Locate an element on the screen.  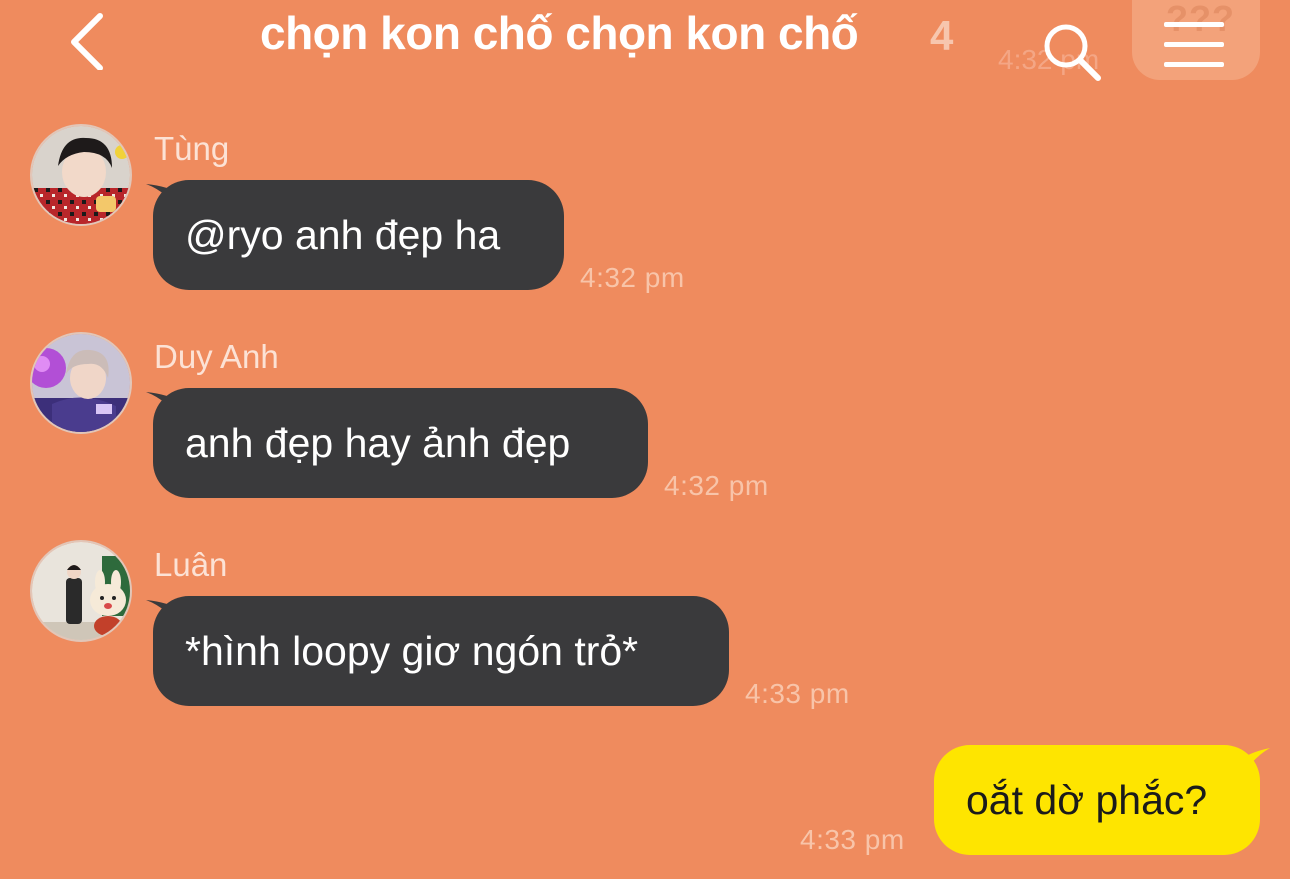
avatar-duy-anh is located at coordinates (81, 383).